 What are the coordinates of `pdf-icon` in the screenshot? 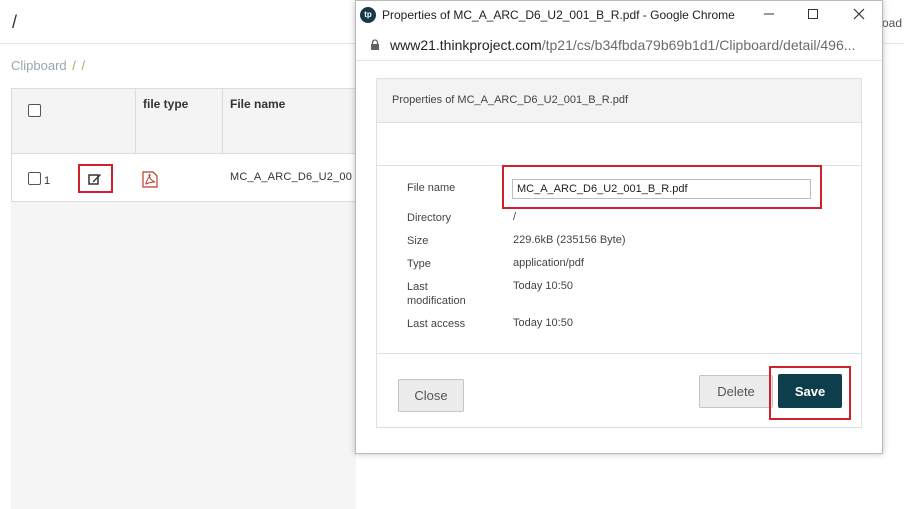 It's located at (150, 179).